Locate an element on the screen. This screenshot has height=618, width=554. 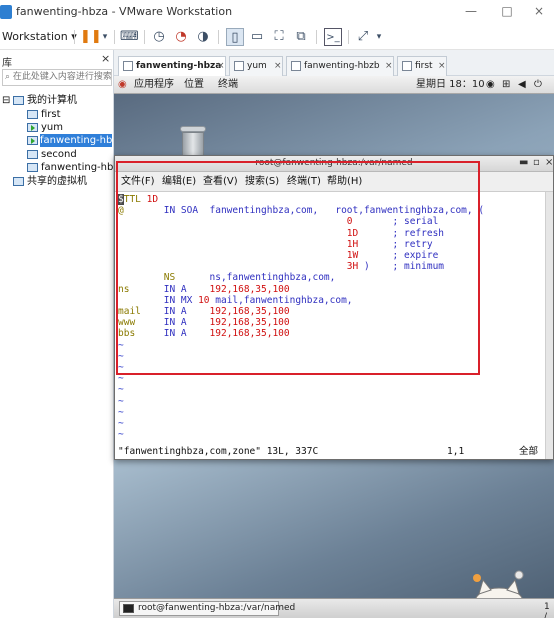
terminal-scrollbar is located at coordinates (549, 325).